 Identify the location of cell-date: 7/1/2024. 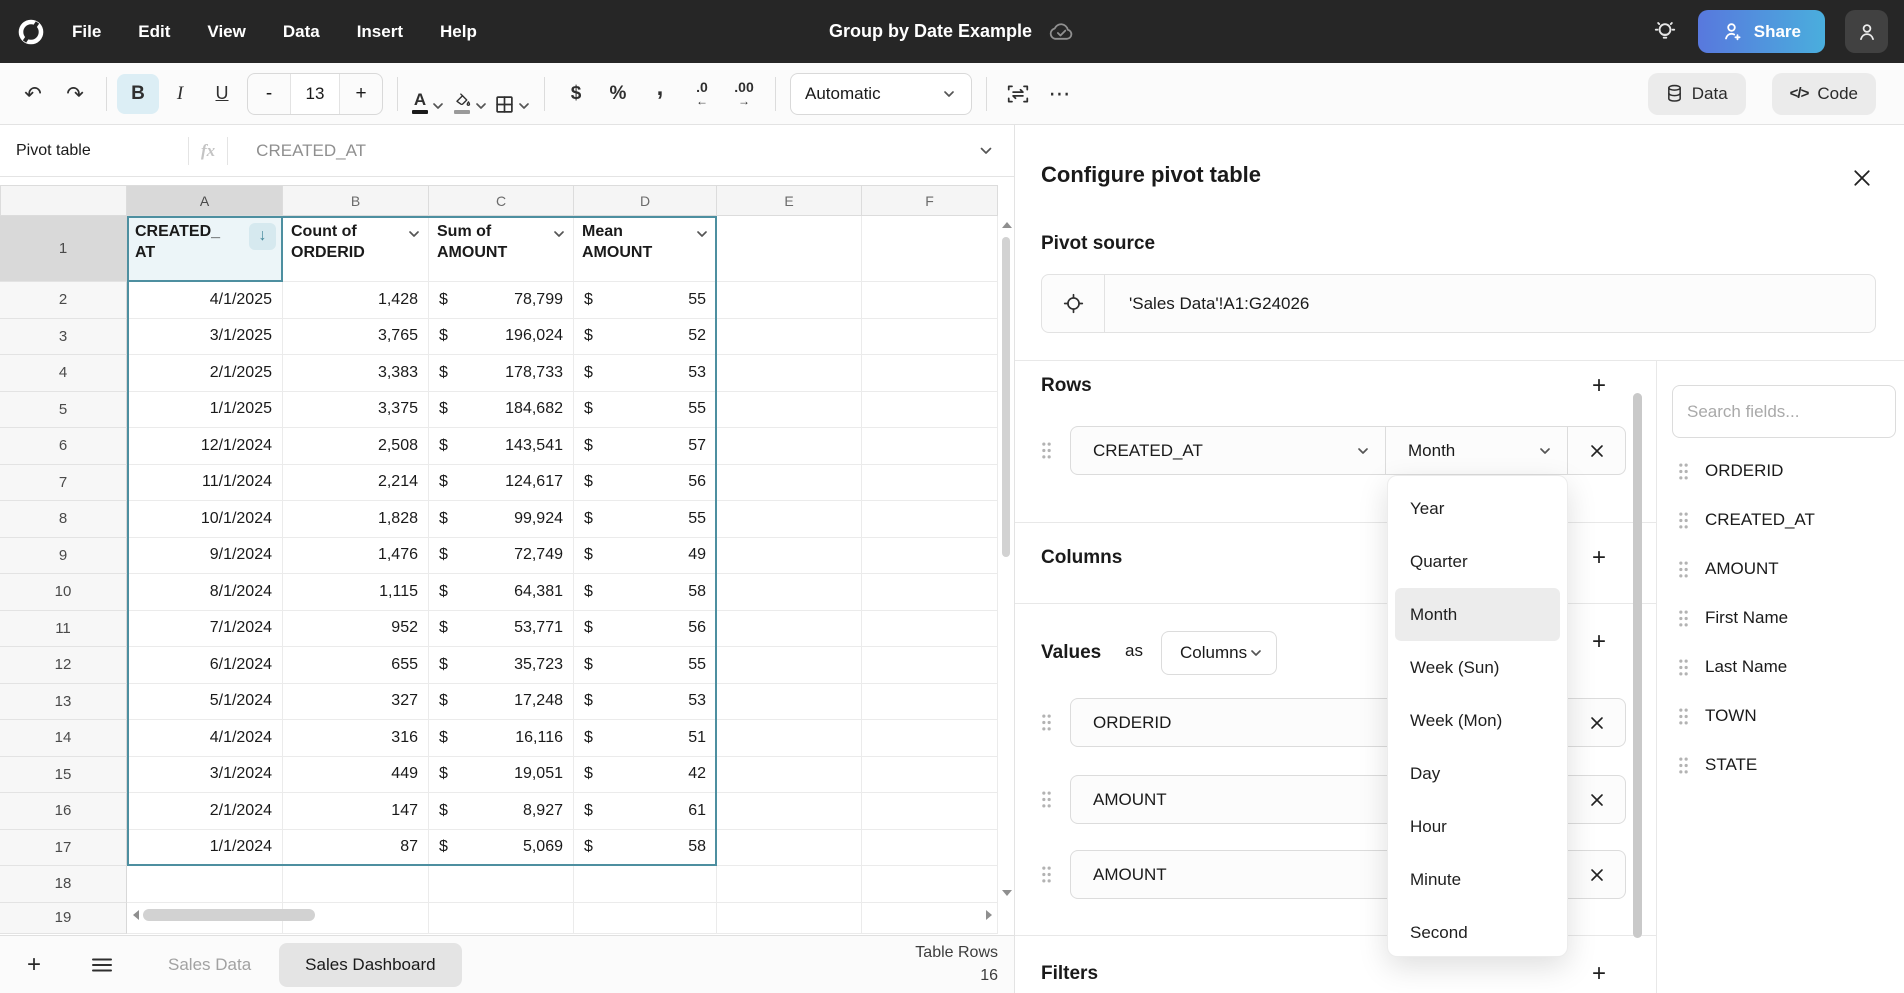
(205, 628).